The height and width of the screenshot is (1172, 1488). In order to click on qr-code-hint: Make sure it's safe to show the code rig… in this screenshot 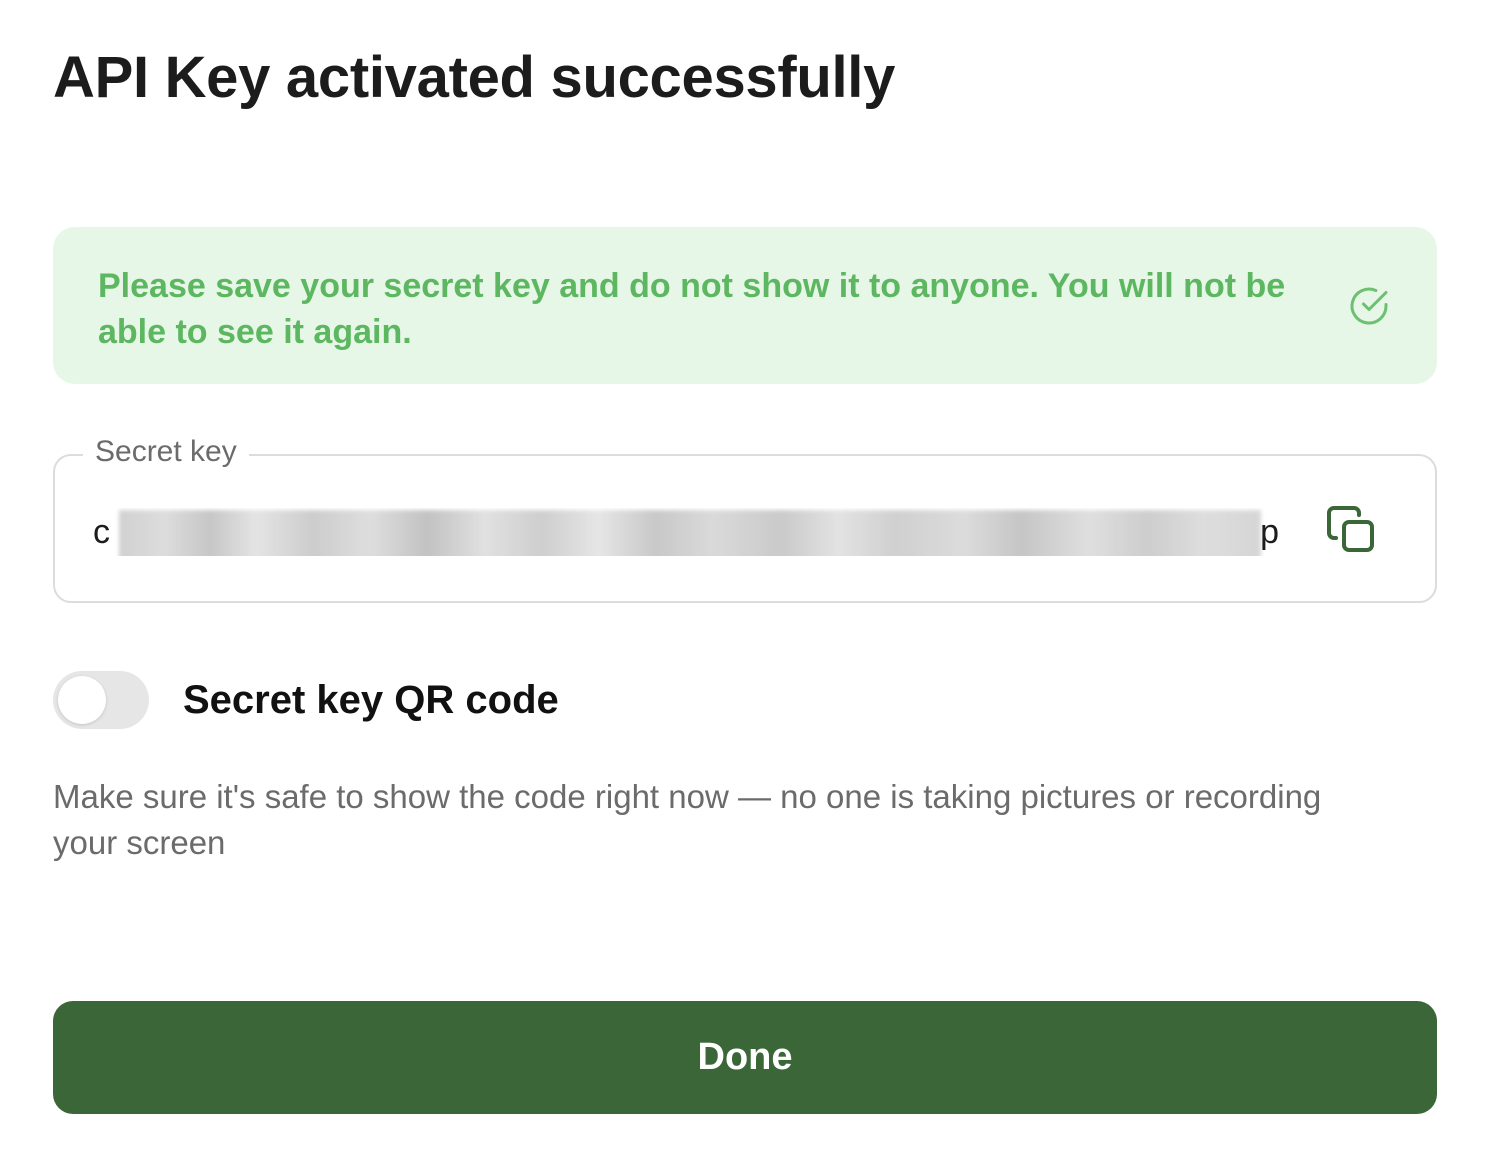, I will do `click(687, 819)`.